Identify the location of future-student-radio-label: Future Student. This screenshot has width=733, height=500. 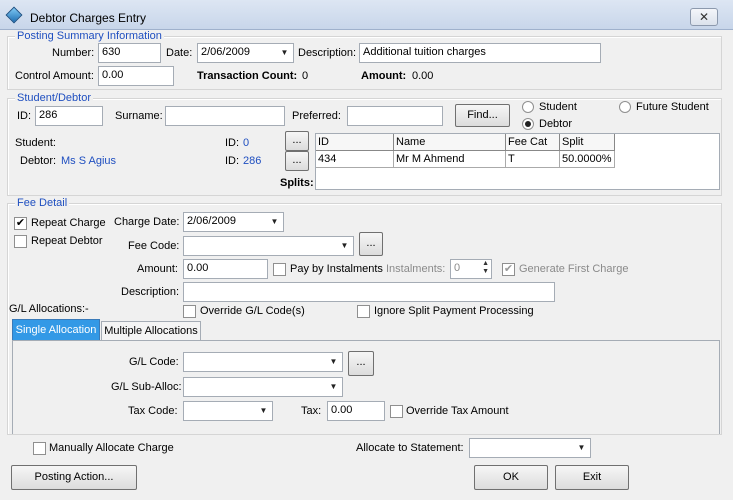
(672, 107).